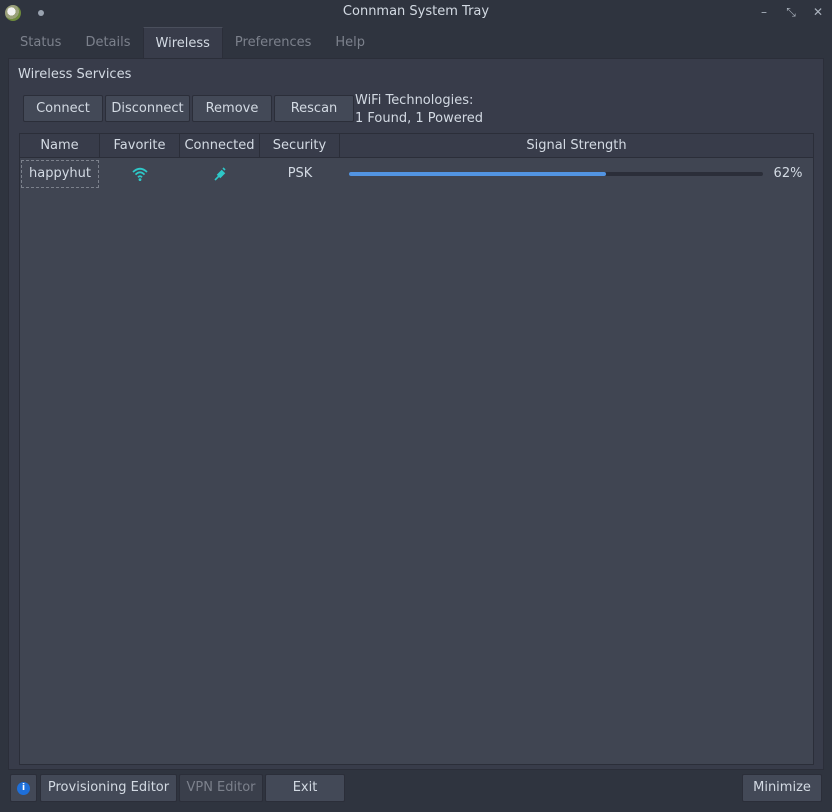  Describe the element at coordinates (108, 788) in the screenshot. I see `provisioning-editor-button: Provisioning Editor` at that location.